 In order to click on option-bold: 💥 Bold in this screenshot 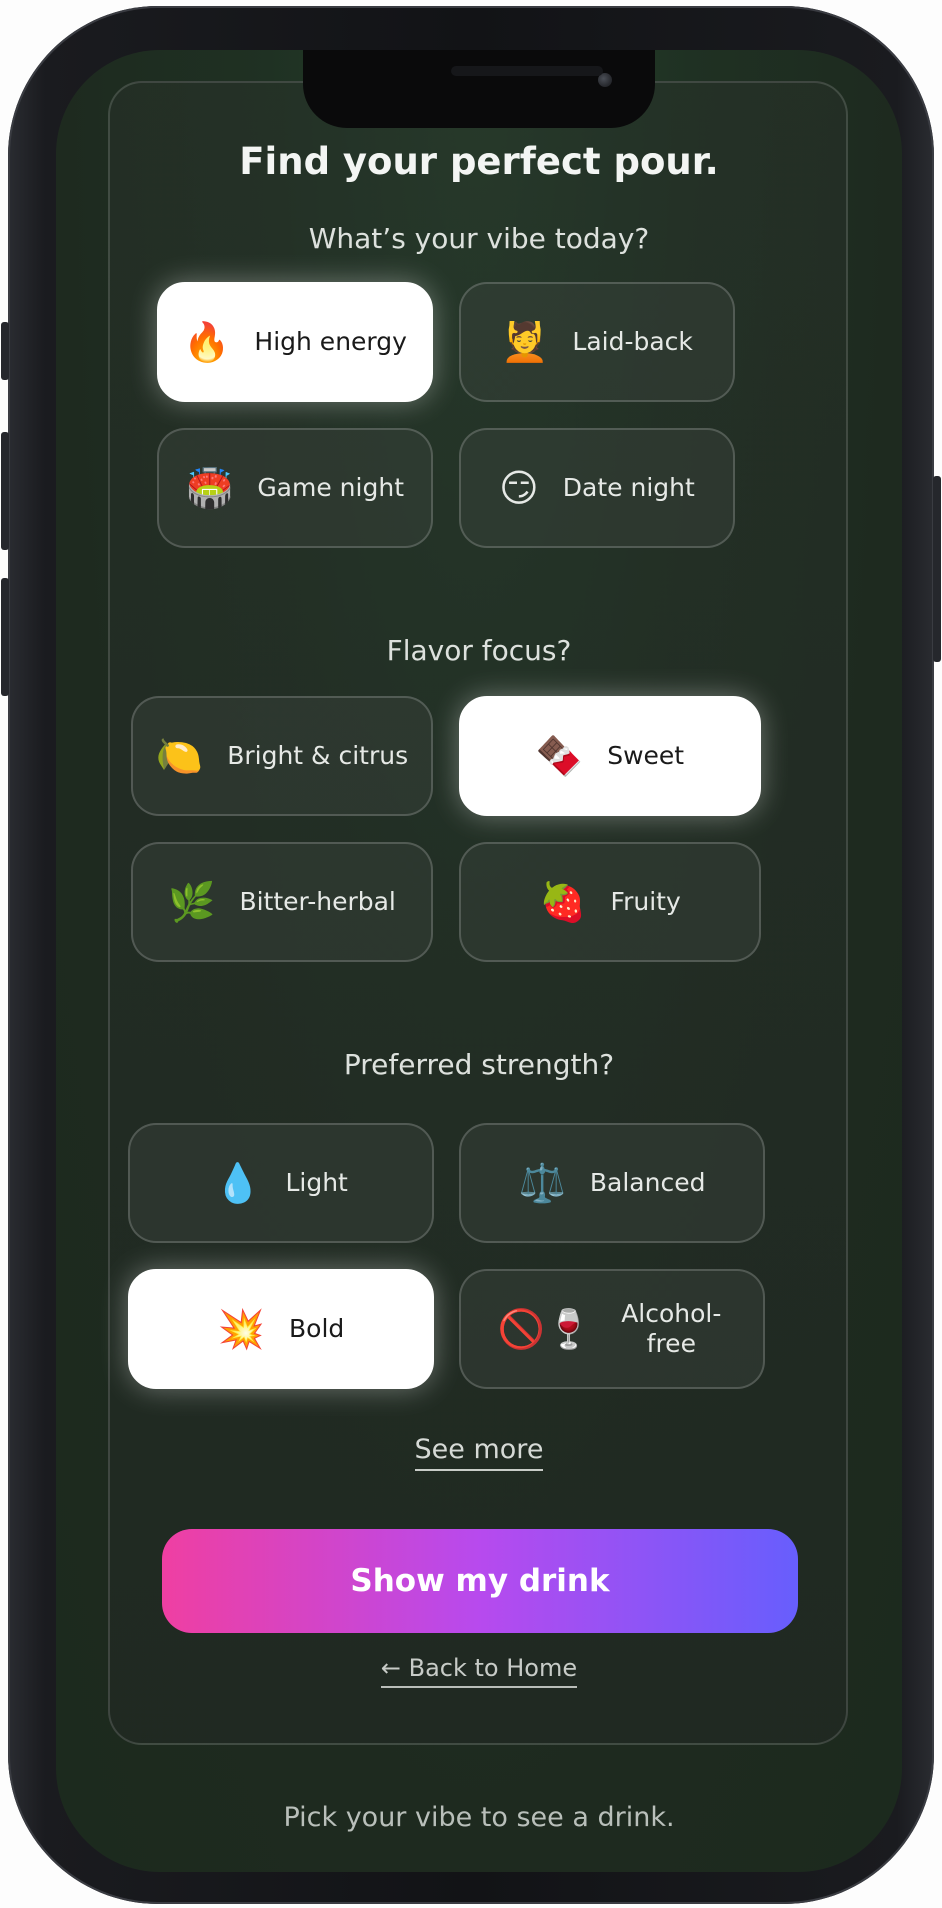, I will do `click(281, 1329)`.